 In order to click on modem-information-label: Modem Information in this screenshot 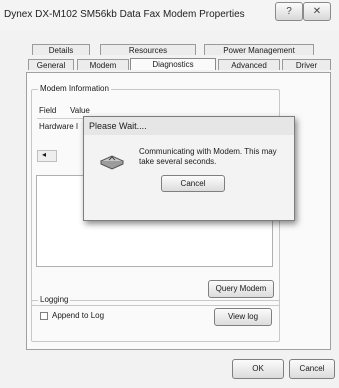, I will do `click(74, 88)`.